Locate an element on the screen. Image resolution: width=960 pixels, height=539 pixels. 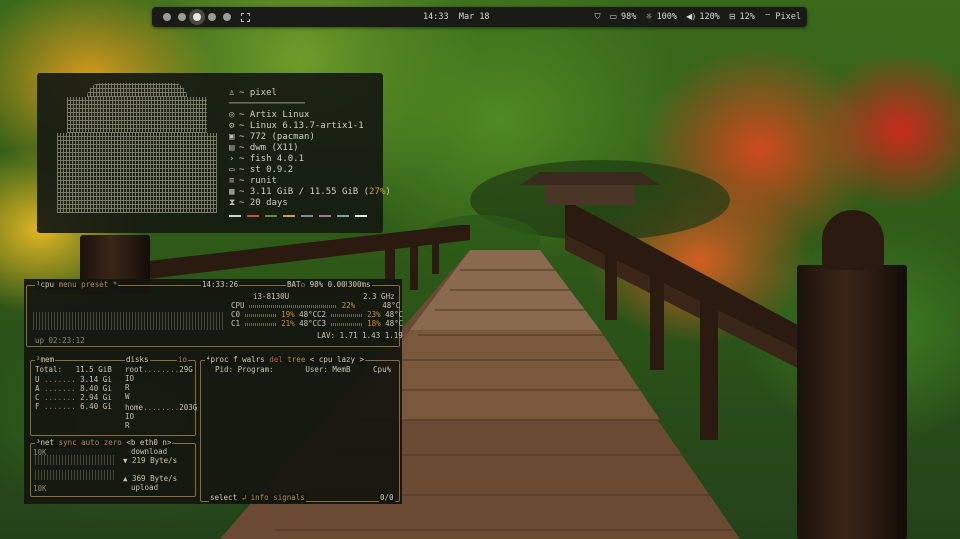
brightness-icon: ☼ is located at coordinates (649, 16).